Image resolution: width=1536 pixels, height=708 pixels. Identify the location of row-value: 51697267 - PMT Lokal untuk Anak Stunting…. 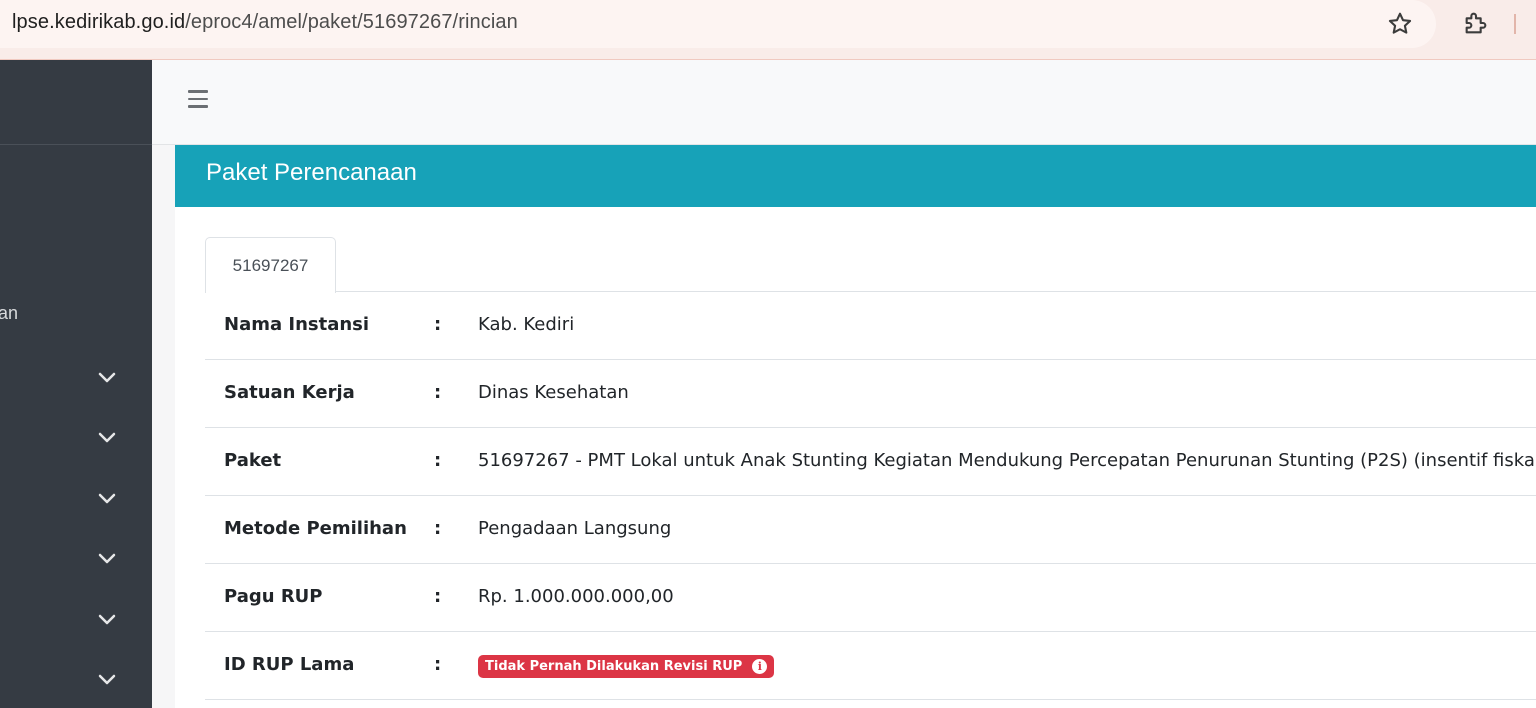
(1007, 460).